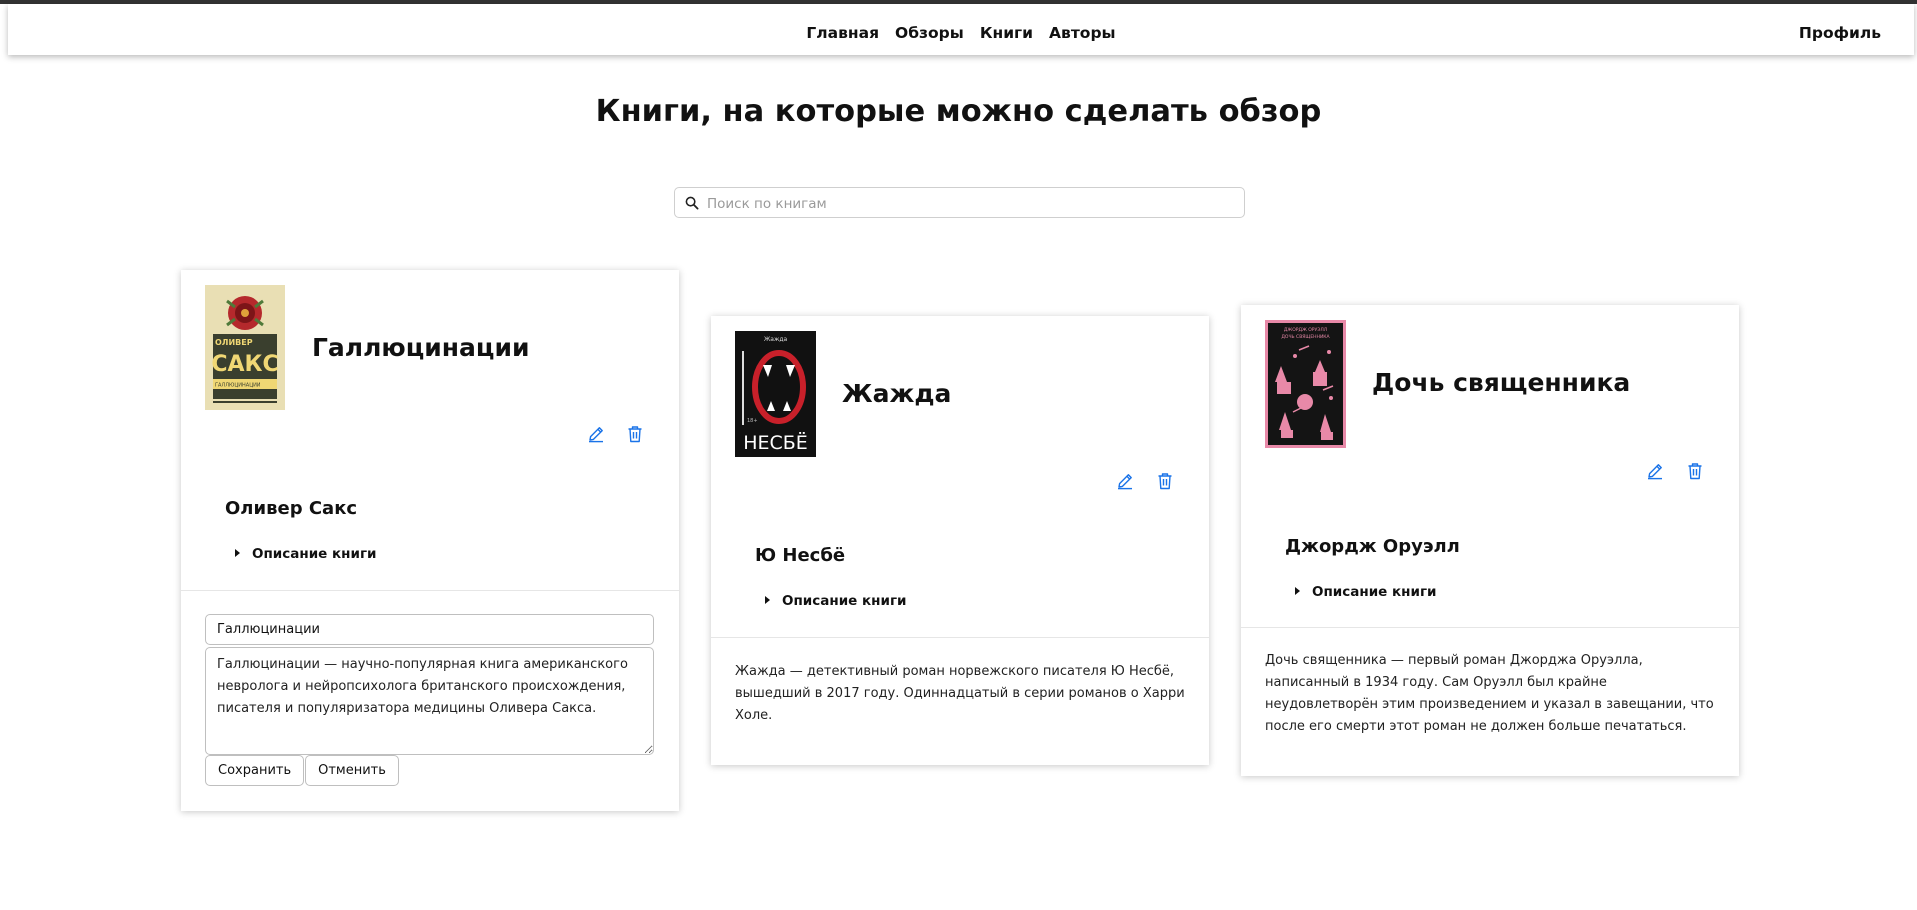 The width and height of the screenshot is (1917, 910). Describe the element at coordinates (775, 442) in the screenshot. I see `cover-big-text: НЕСБЁ` at that location.